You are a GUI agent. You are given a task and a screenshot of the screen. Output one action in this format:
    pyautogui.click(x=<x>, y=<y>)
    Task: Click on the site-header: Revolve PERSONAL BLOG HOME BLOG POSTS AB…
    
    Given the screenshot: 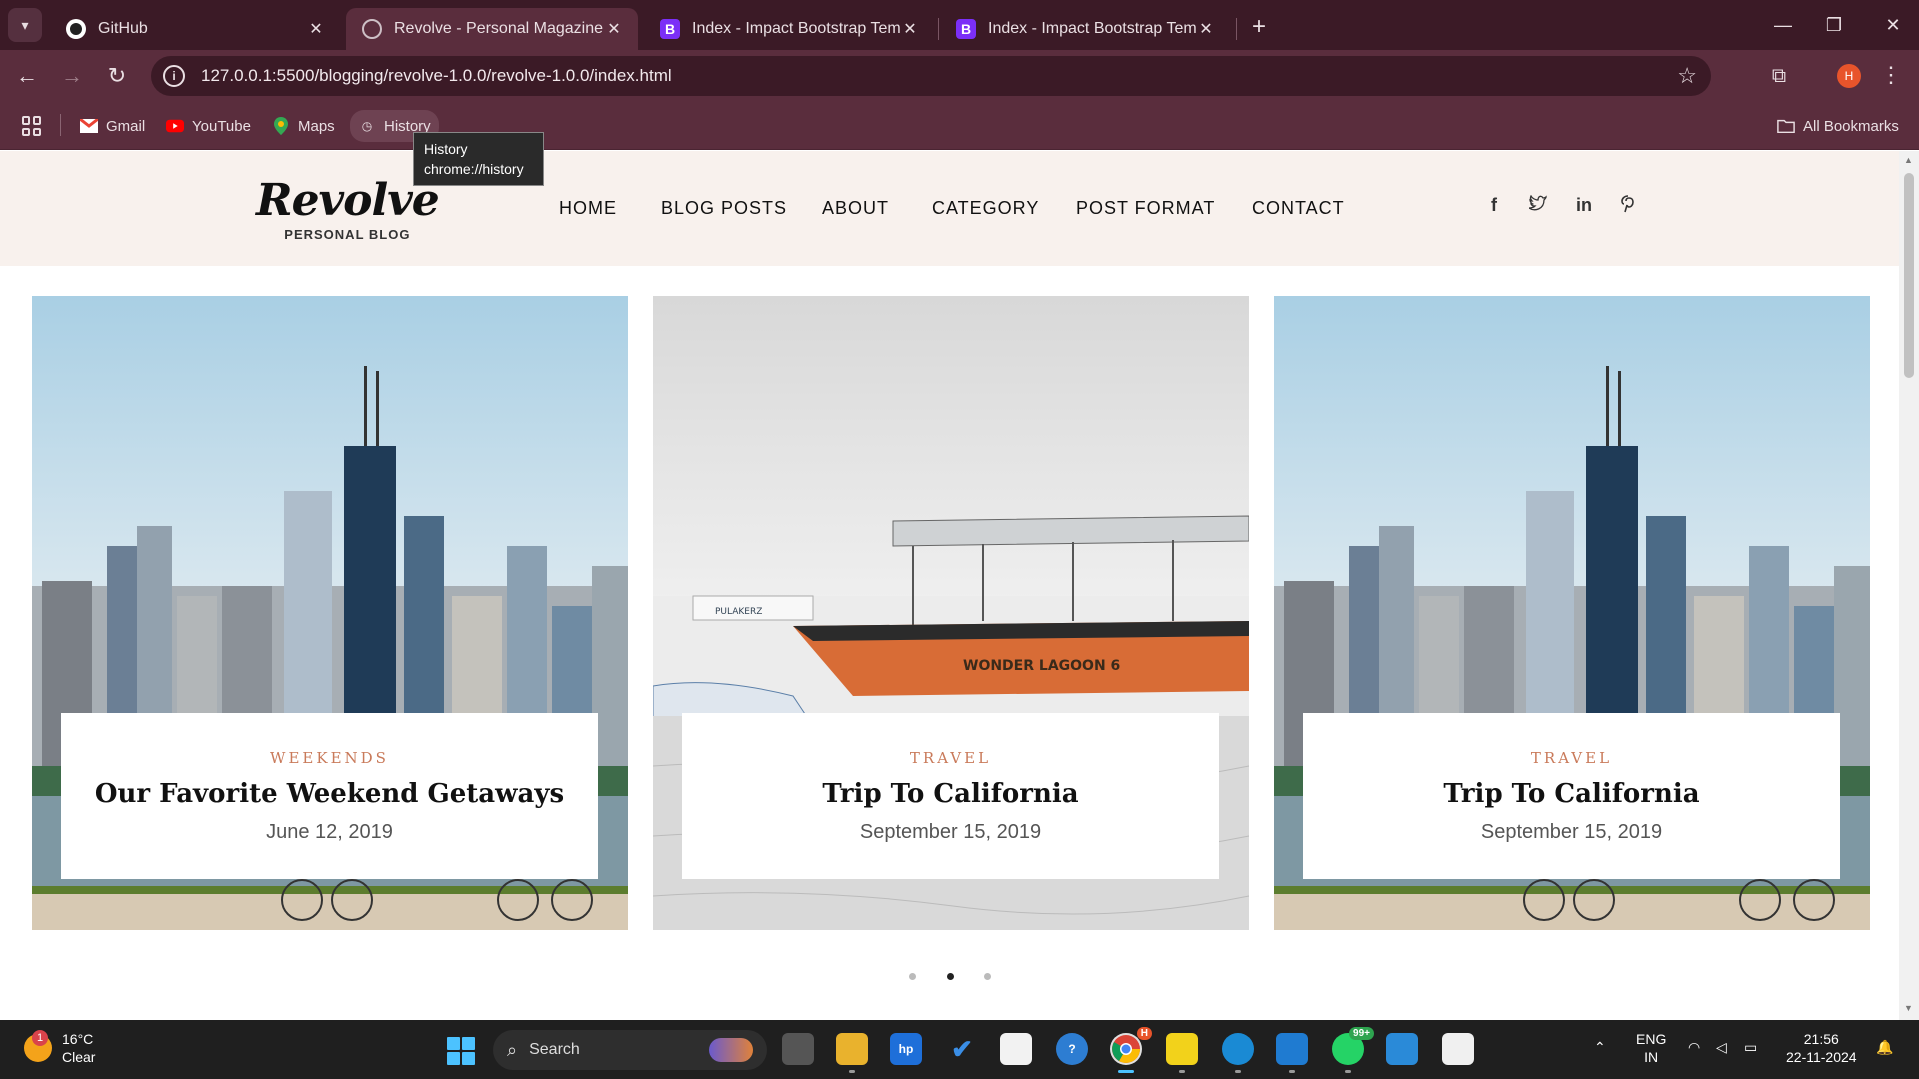 What is the action you would take?
    pyautogui.click(x=949, y=208)
    